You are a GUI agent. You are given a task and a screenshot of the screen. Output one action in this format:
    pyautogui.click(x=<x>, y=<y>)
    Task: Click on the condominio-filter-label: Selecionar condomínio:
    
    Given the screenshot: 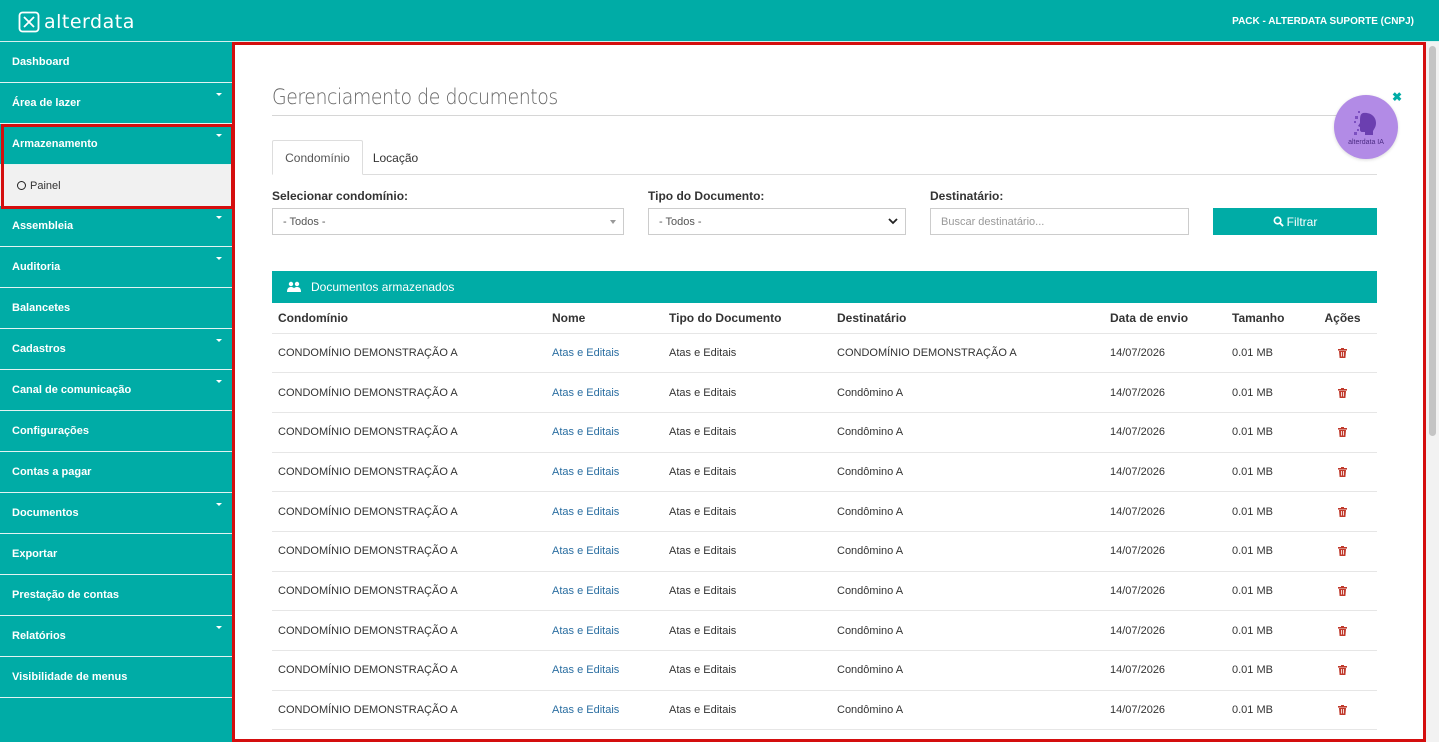 What is the action you would take?
    pyautogui.click(x=340, y=196)
    